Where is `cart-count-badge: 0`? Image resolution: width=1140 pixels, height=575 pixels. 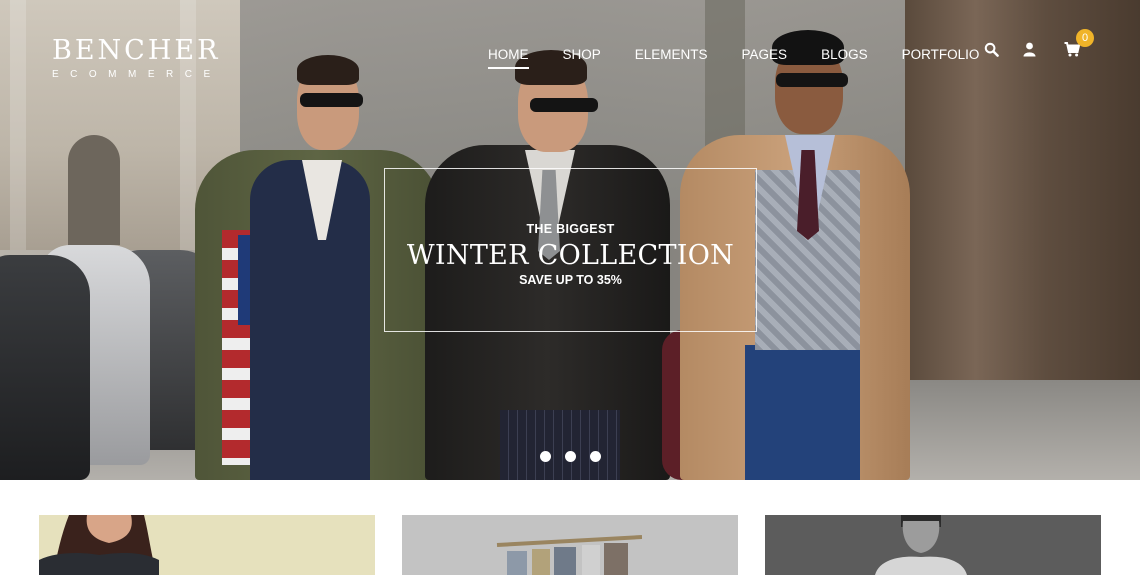 cart-count-badge: 0 is located at coordinates (1085, 38).